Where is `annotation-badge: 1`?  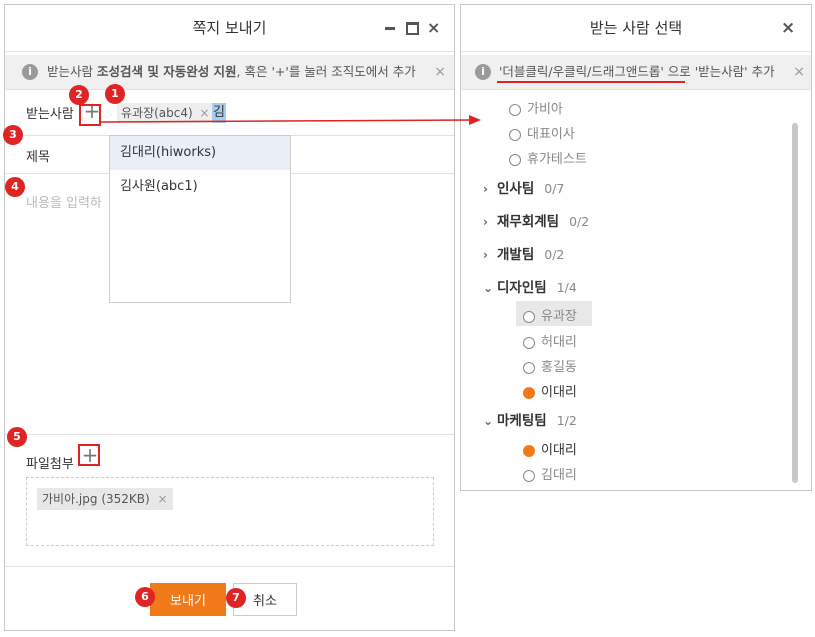 annotation-badge: 1 is located at coordinates (115, 94).